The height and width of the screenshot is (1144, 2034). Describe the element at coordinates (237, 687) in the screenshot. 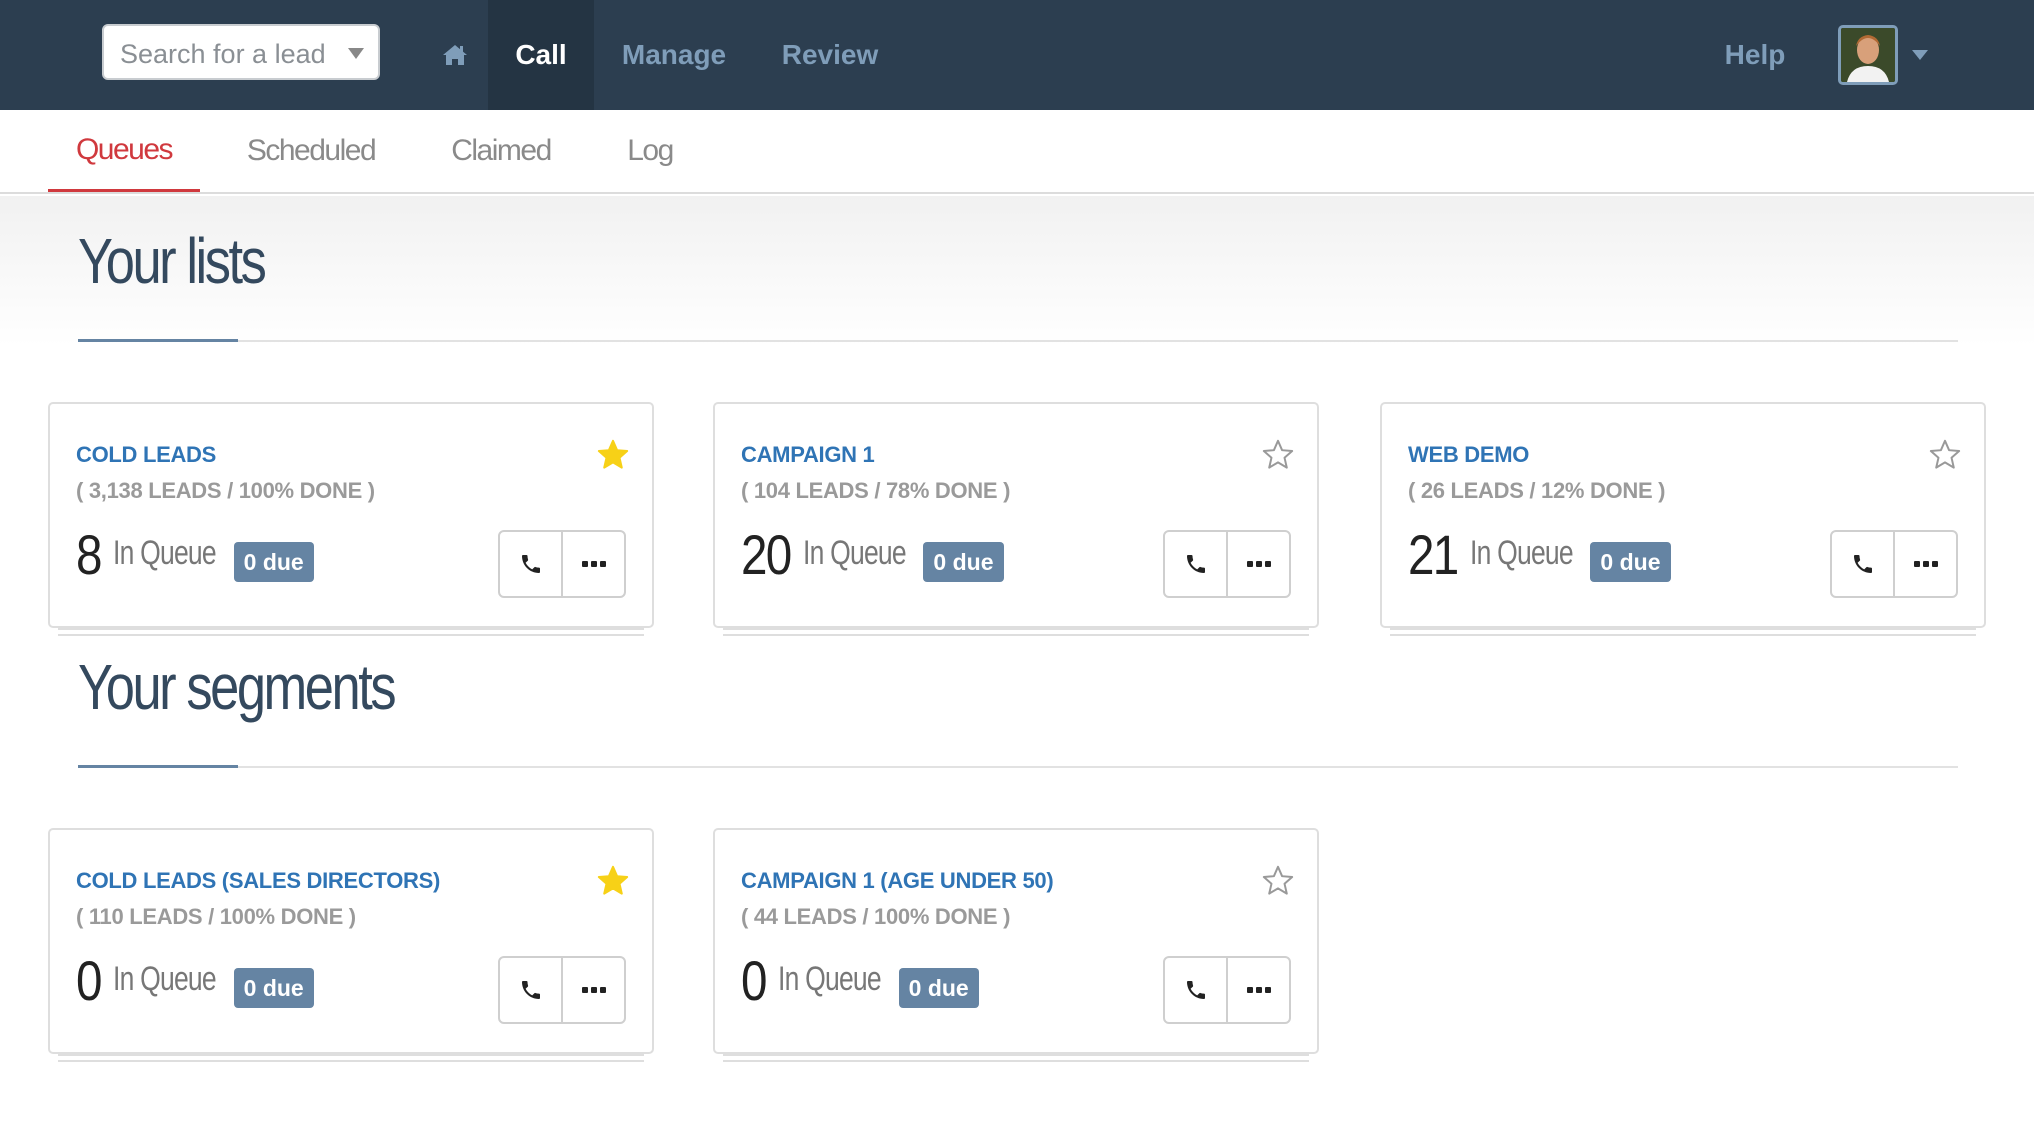

I see `segments-heading: Your segments` at that location.